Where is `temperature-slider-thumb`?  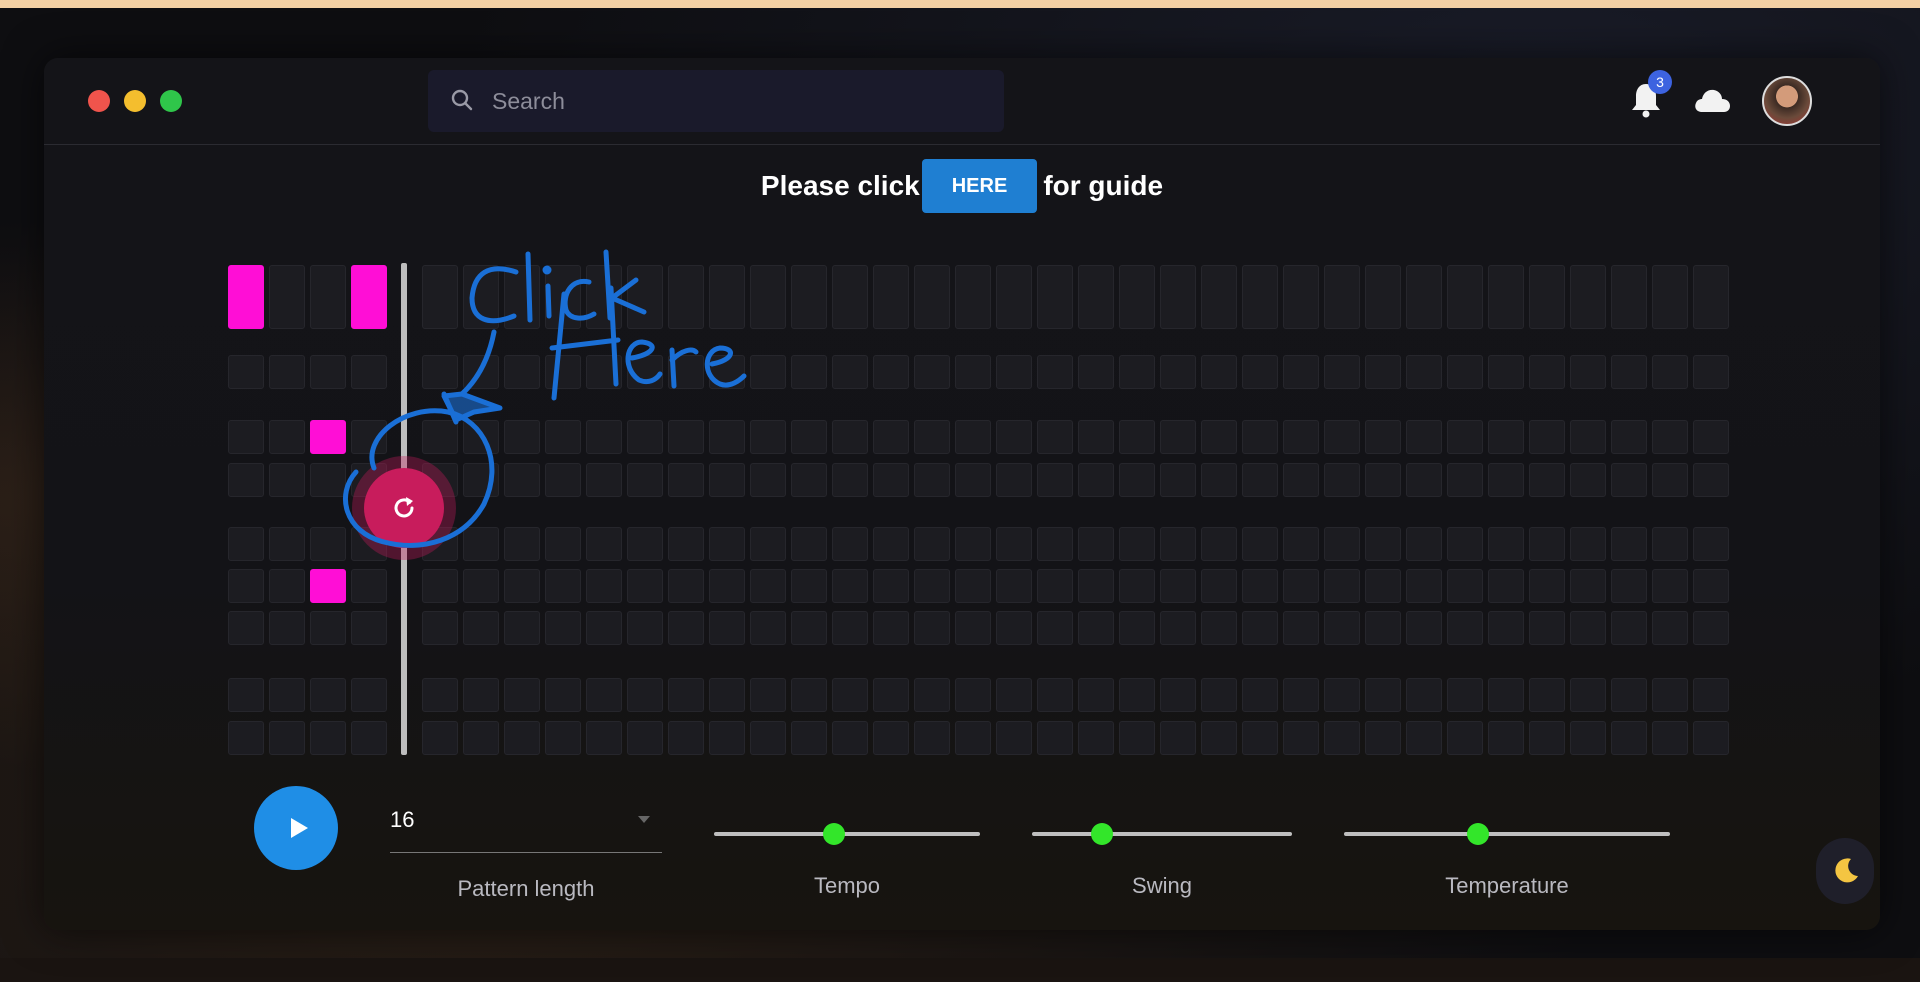
temperature-slider-thumb is located at coordinates (1477, 834).